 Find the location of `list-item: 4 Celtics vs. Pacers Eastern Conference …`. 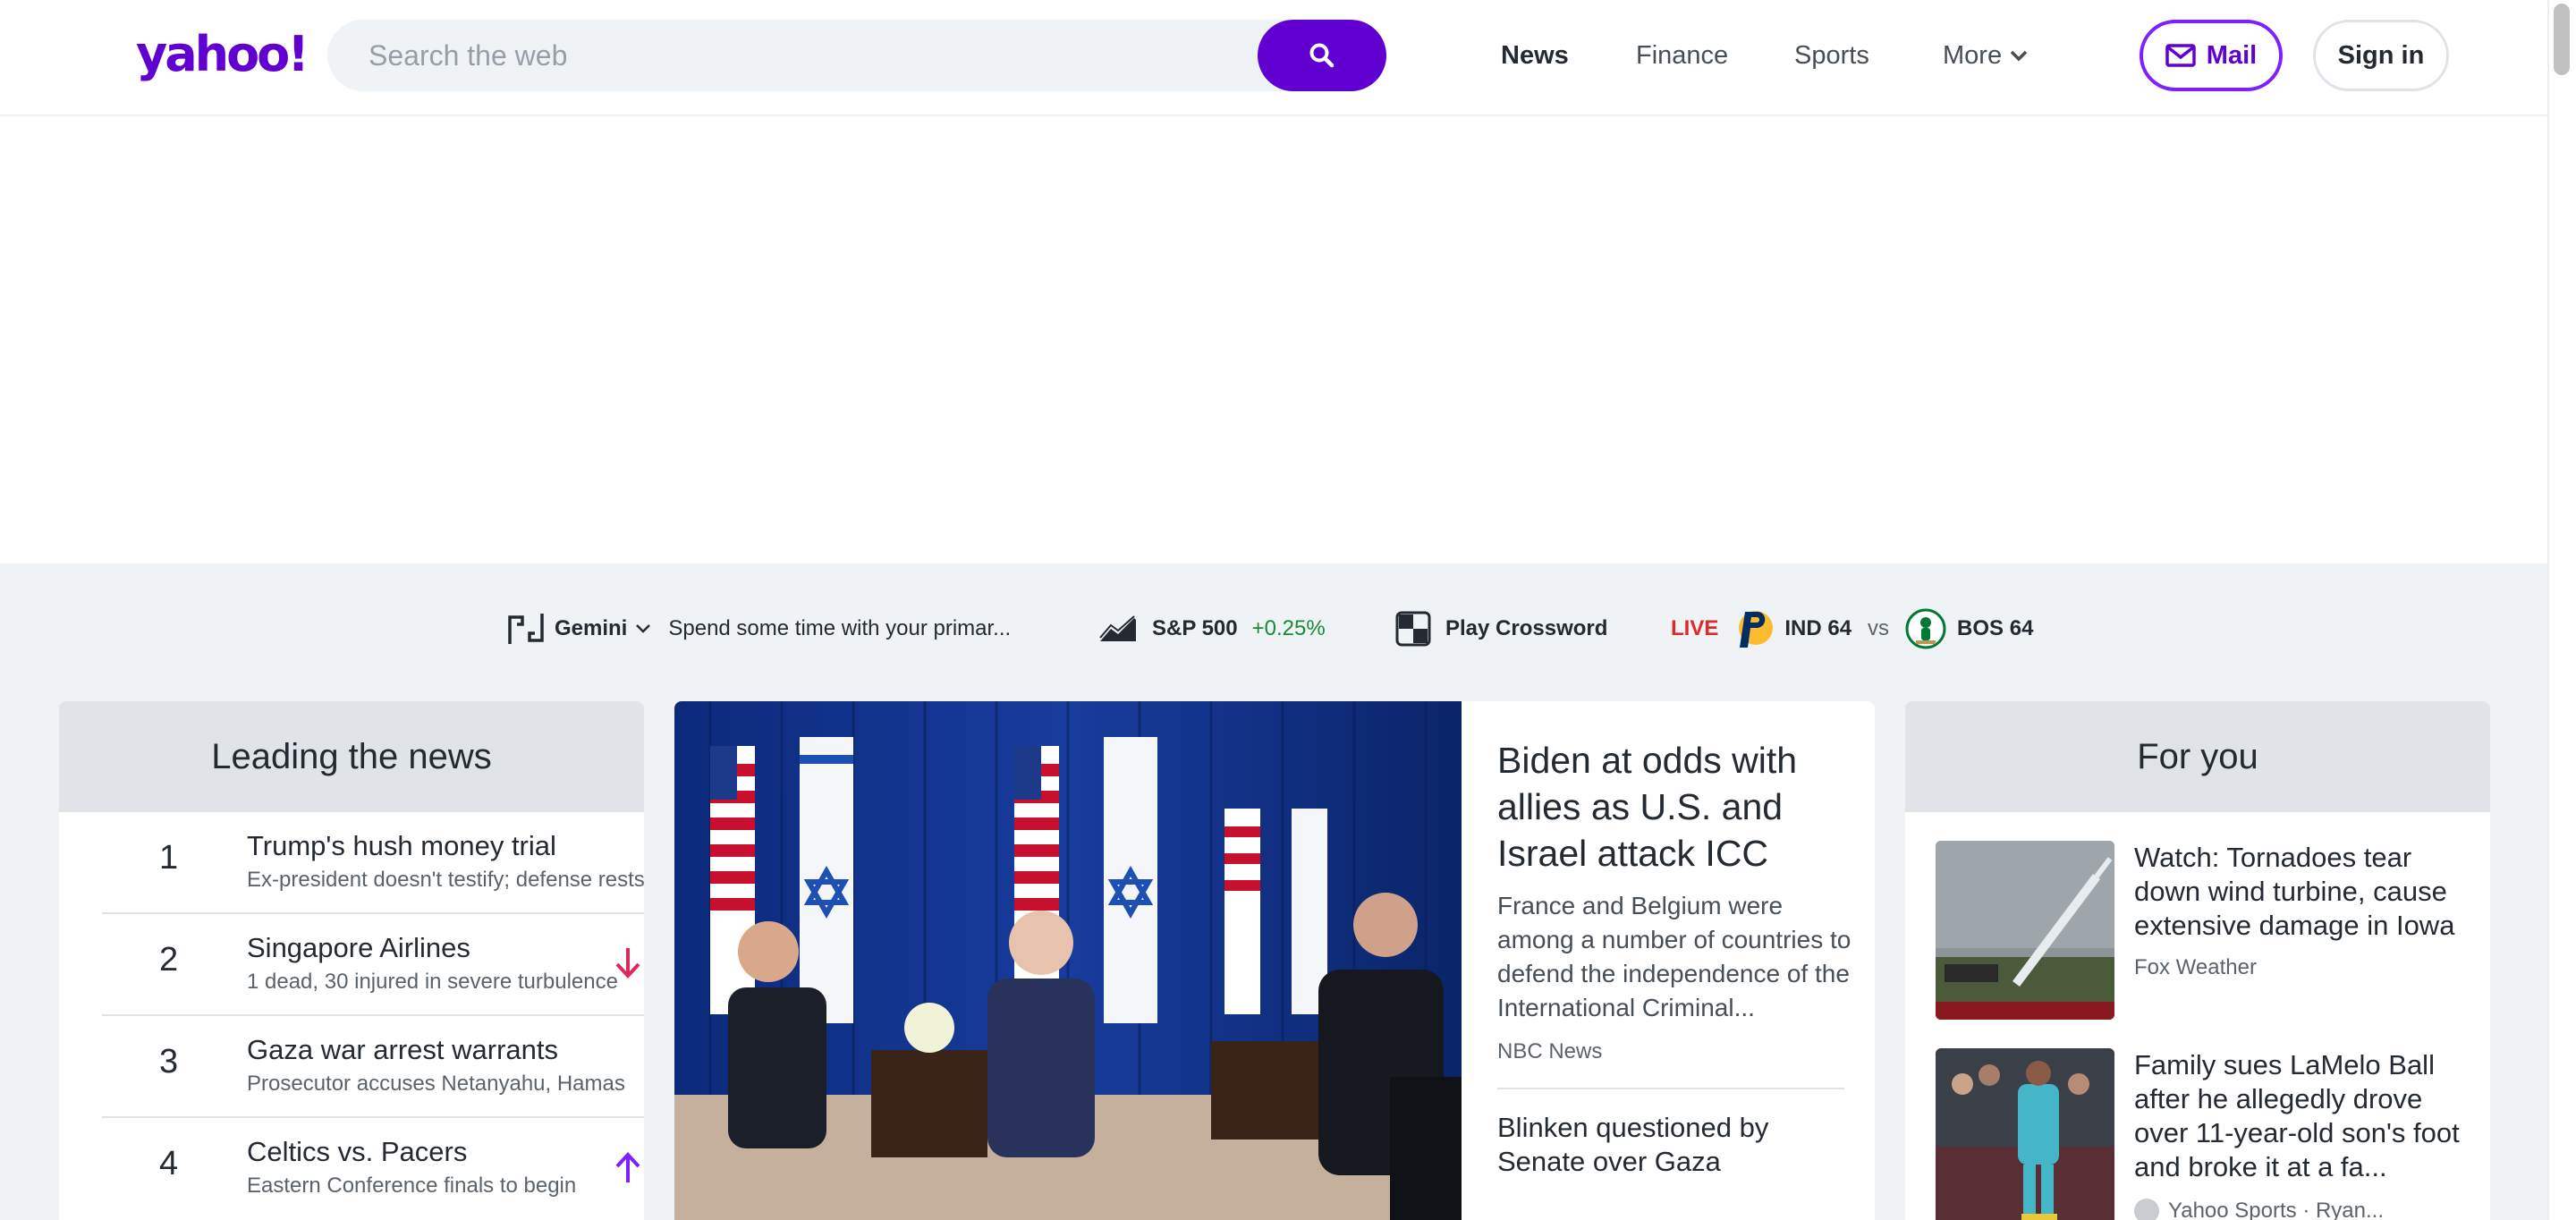

list-item: 4 Celtics vs. Pacers Eastern Conference … is located at coordinates (373, 1169).